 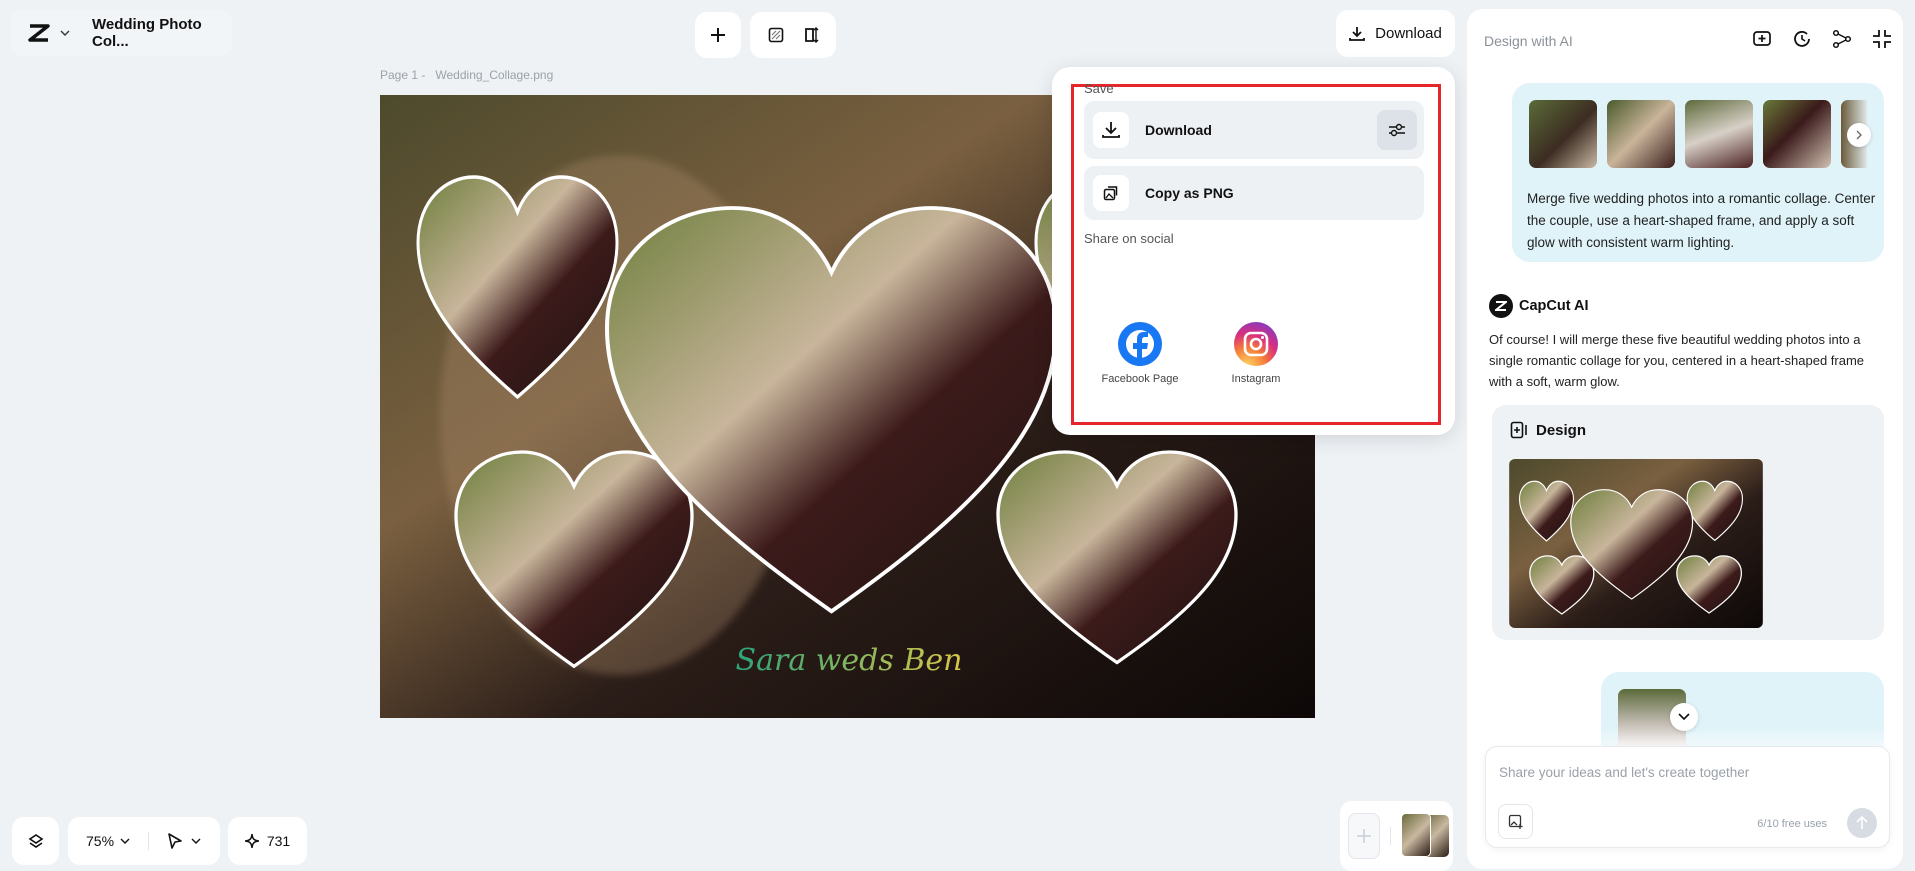 What do you see at coordinates (849, 660) in the screenshot?
I see `caption-text: Sara weds Ben` at bounding box center [849, 660].